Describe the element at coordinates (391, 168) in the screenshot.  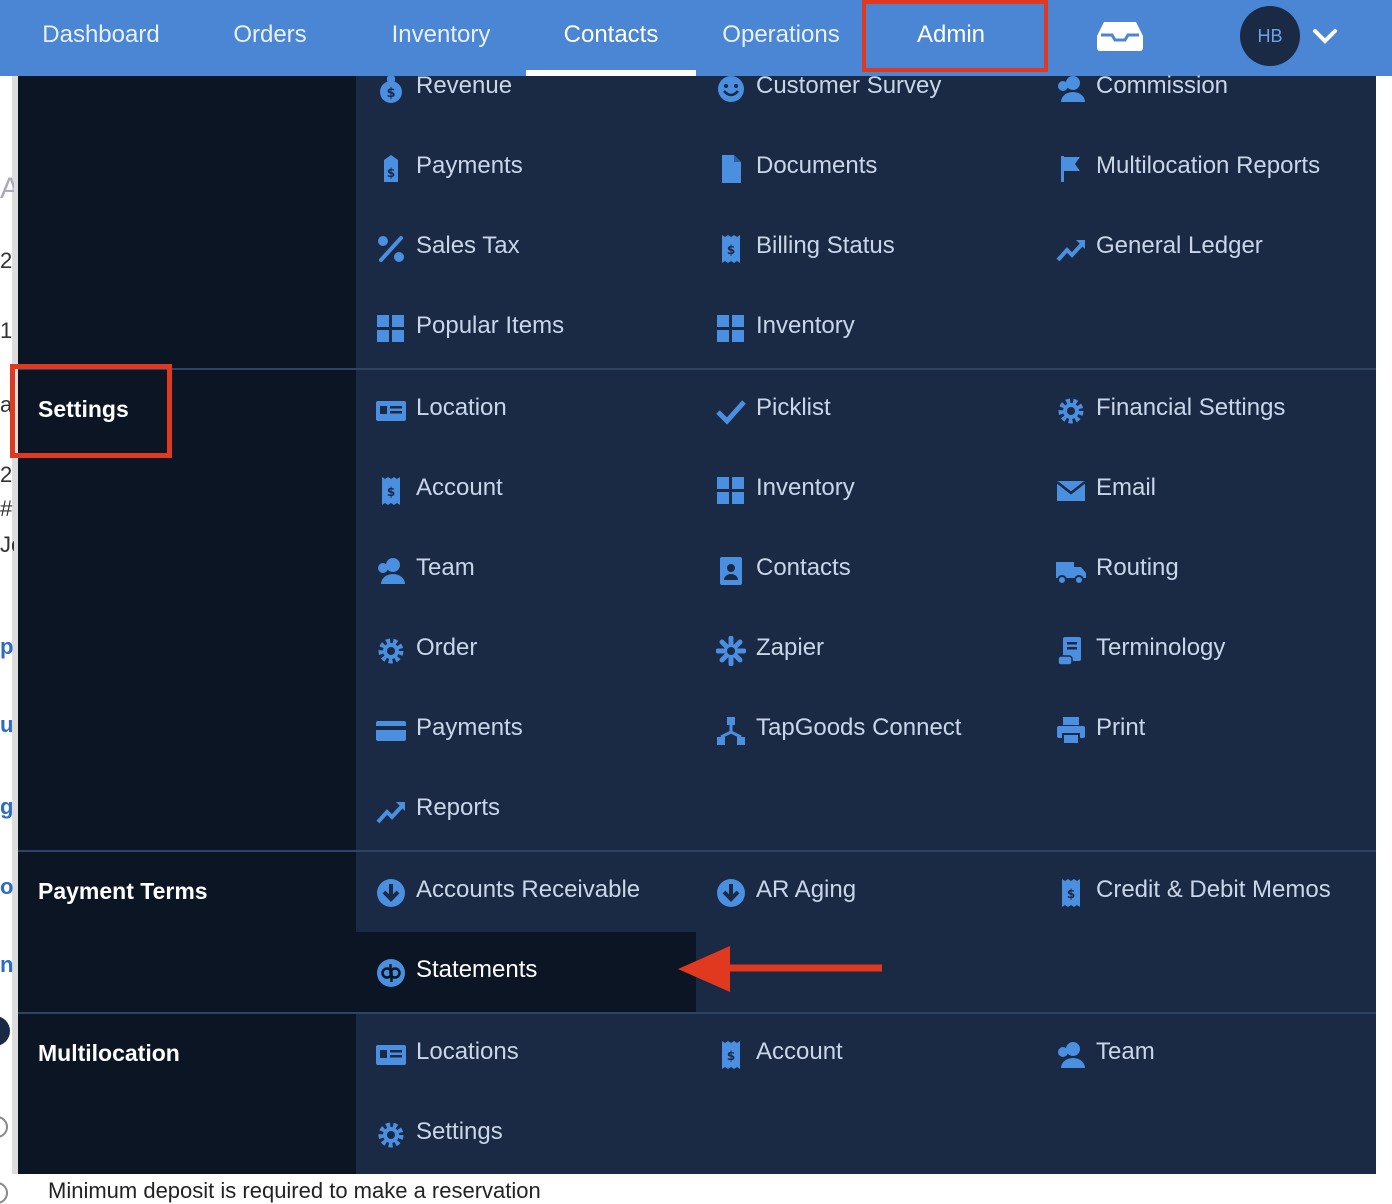
I see `price-tag-icon: $` at that location.